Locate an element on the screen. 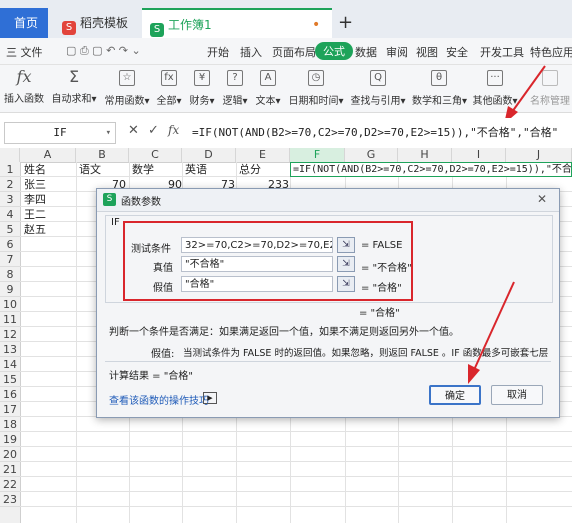 The width and height of the screenshot is (572, 523). col-f: F is located at coordinates (317, 155).